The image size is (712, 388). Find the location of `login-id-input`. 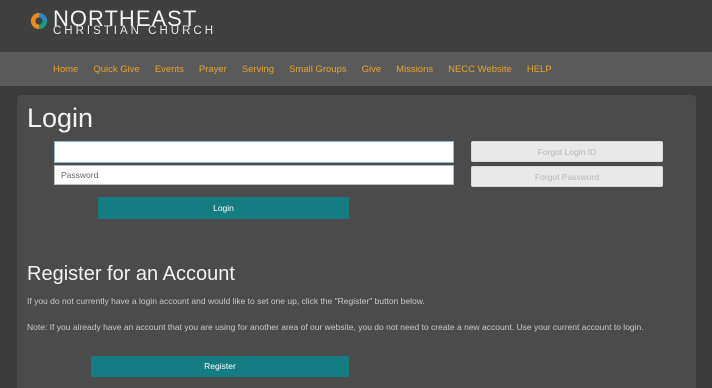

login-id-input is located at coordinates (254, 152).